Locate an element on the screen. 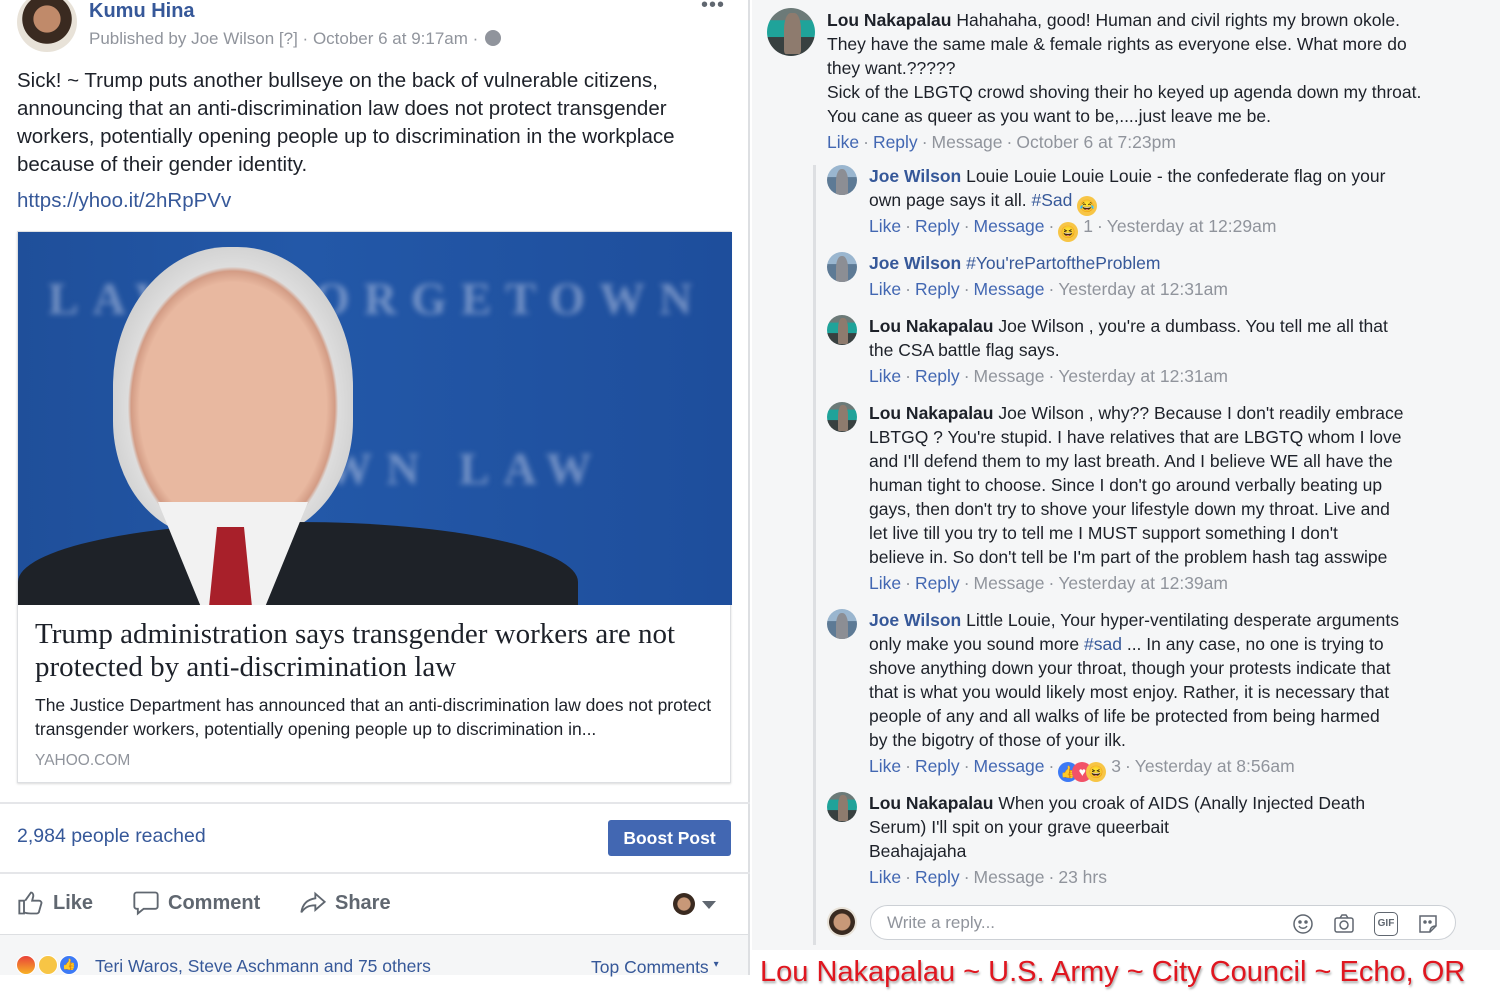  comment-timestamp: Yesterday at 12:39am is located at coordinates (1143, 583).